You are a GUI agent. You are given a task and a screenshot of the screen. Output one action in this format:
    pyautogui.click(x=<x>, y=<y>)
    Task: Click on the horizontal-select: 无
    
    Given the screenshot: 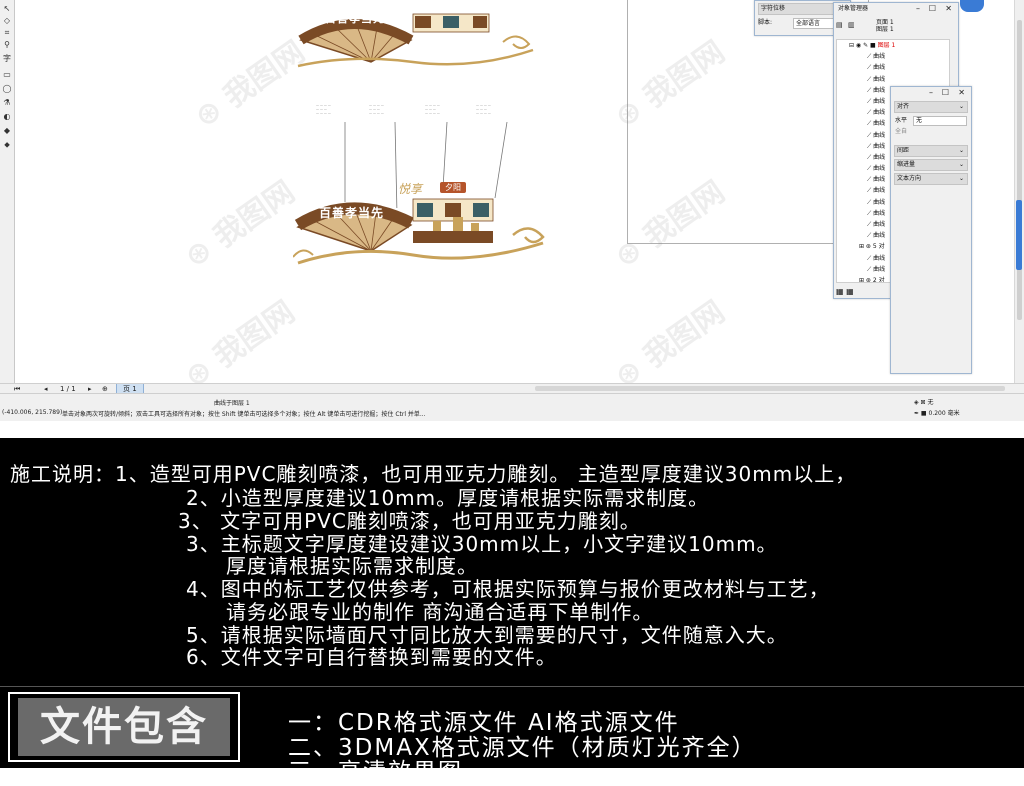 What is the action you would take?
    pyautogui.click(x=940, y=121)
    